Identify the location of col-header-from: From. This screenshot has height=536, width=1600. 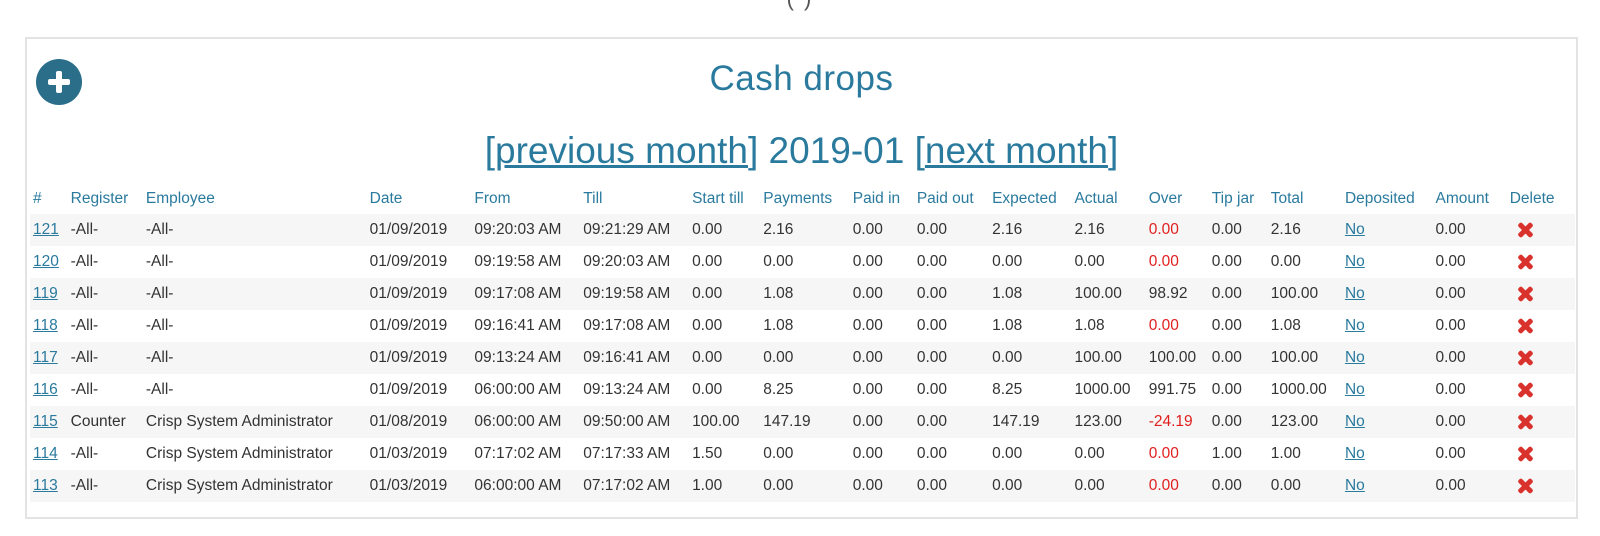
(525, 198).